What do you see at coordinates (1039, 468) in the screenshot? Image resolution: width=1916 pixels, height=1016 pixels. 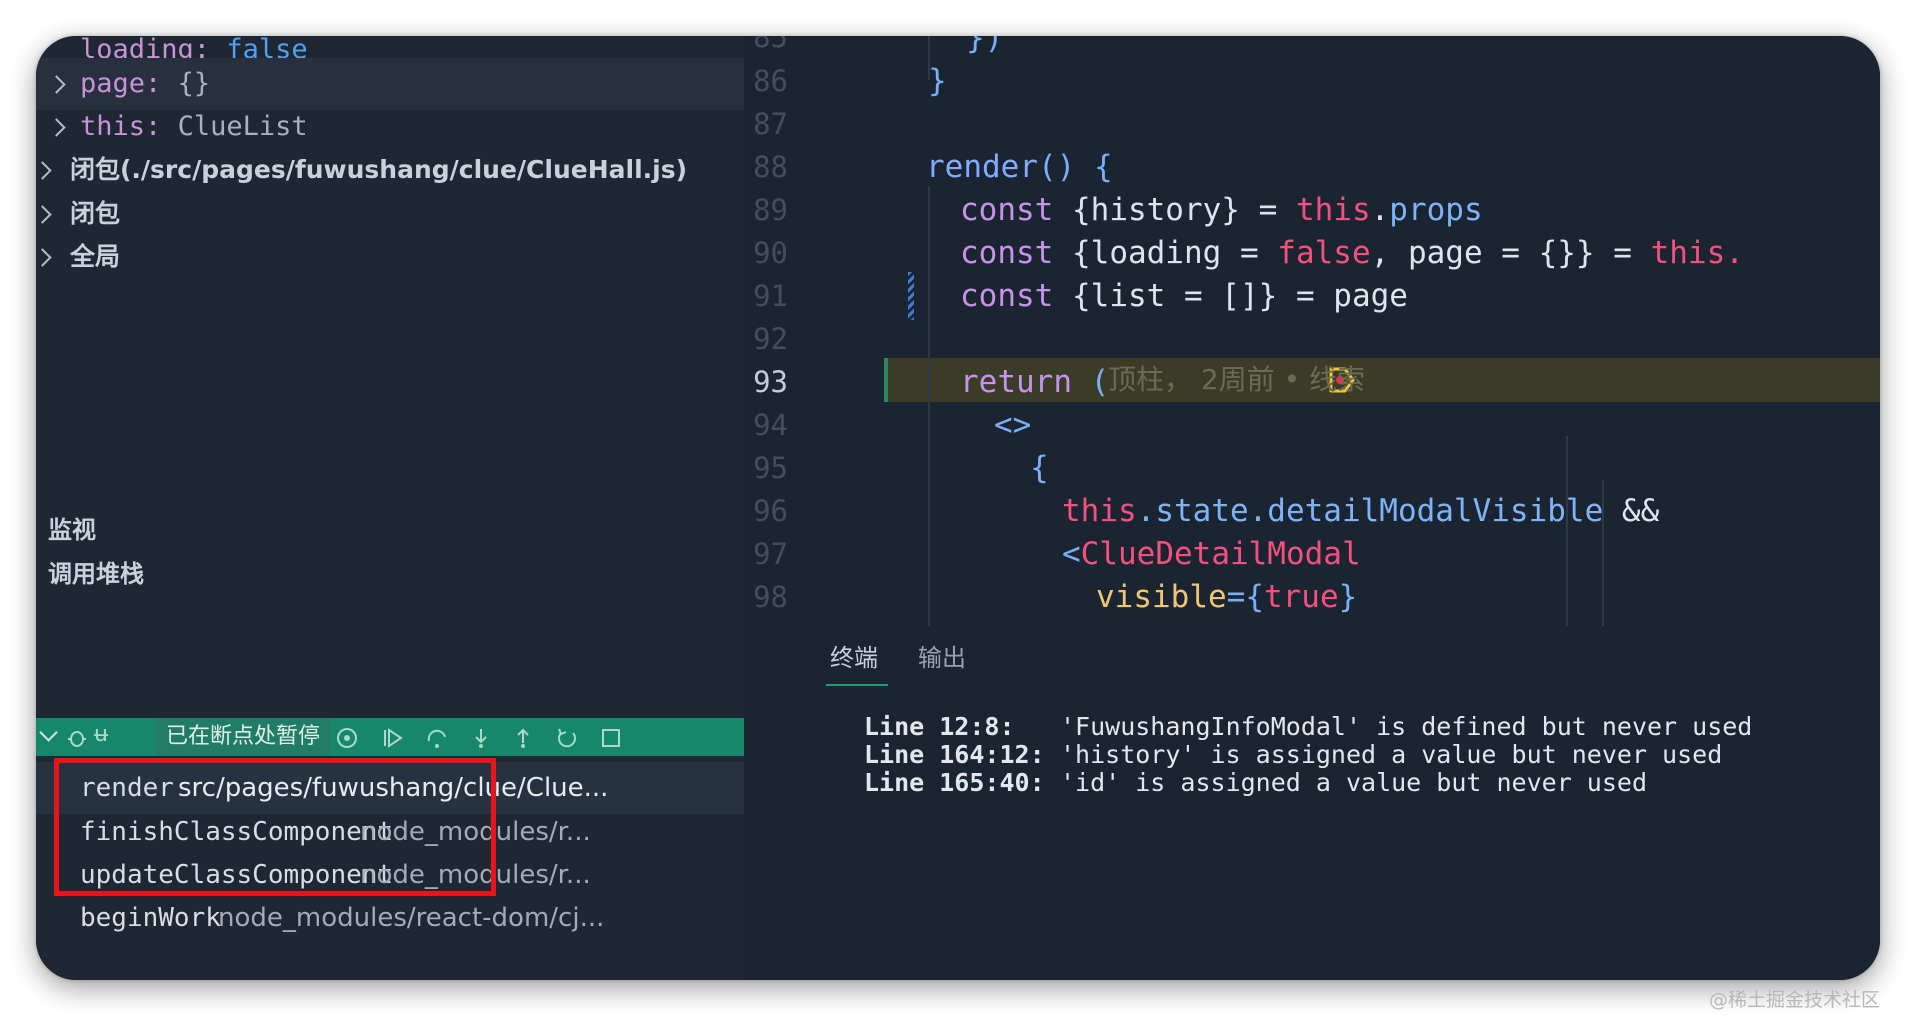 I see `code-line-95: {` at bounding box center [1039, 468].